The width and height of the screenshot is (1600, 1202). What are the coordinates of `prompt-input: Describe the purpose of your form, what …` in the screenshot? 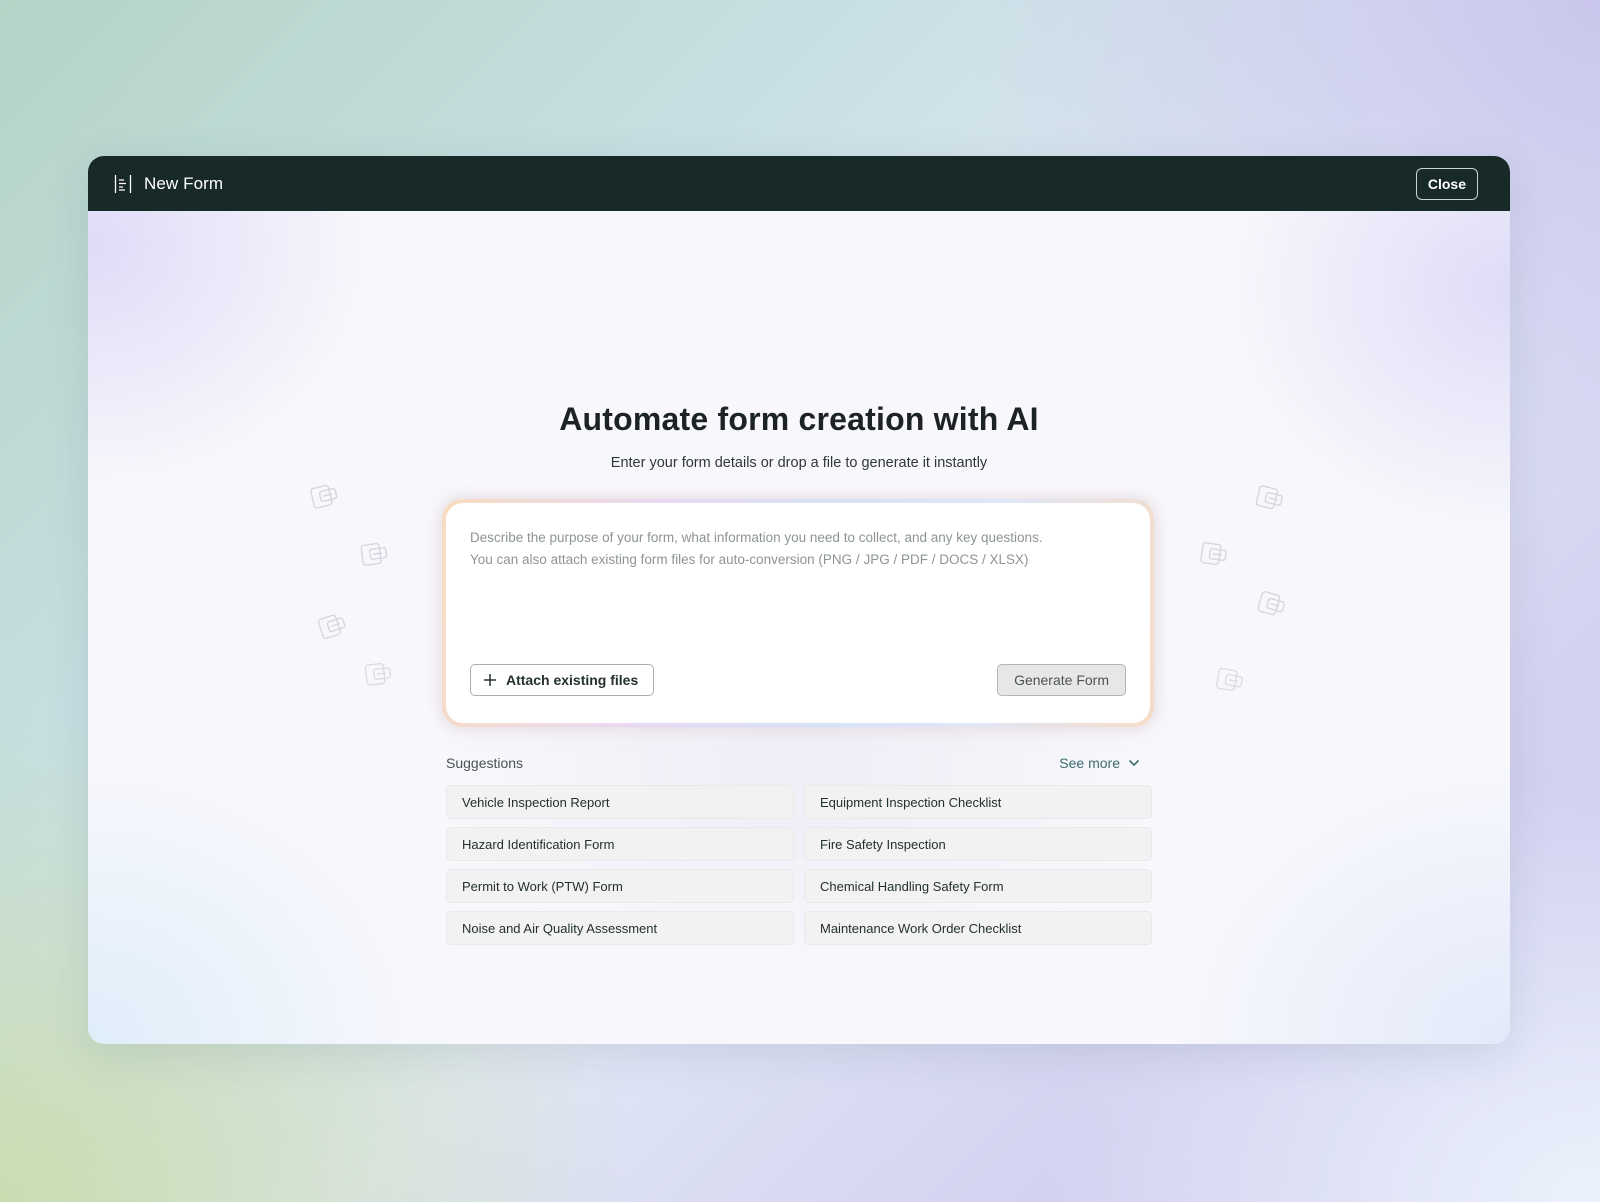 It's located at (798, 613).